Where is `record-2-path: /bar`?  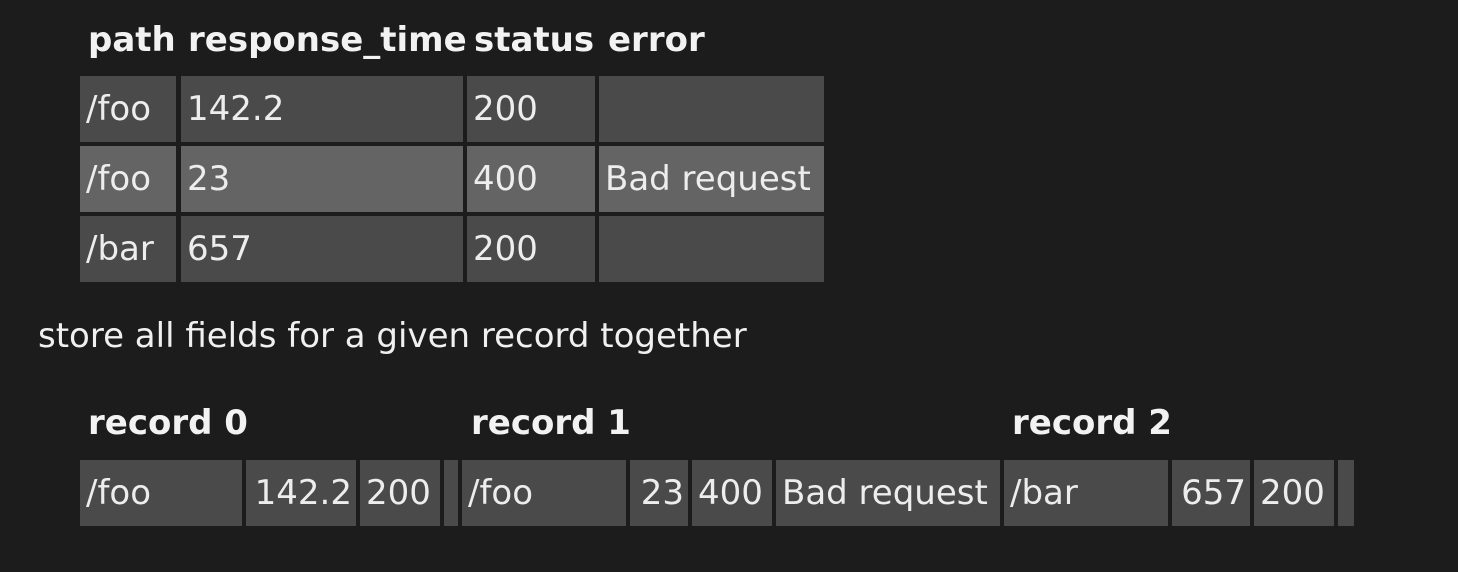 record-2-path: /bar is located at coordinates (1086, 493).